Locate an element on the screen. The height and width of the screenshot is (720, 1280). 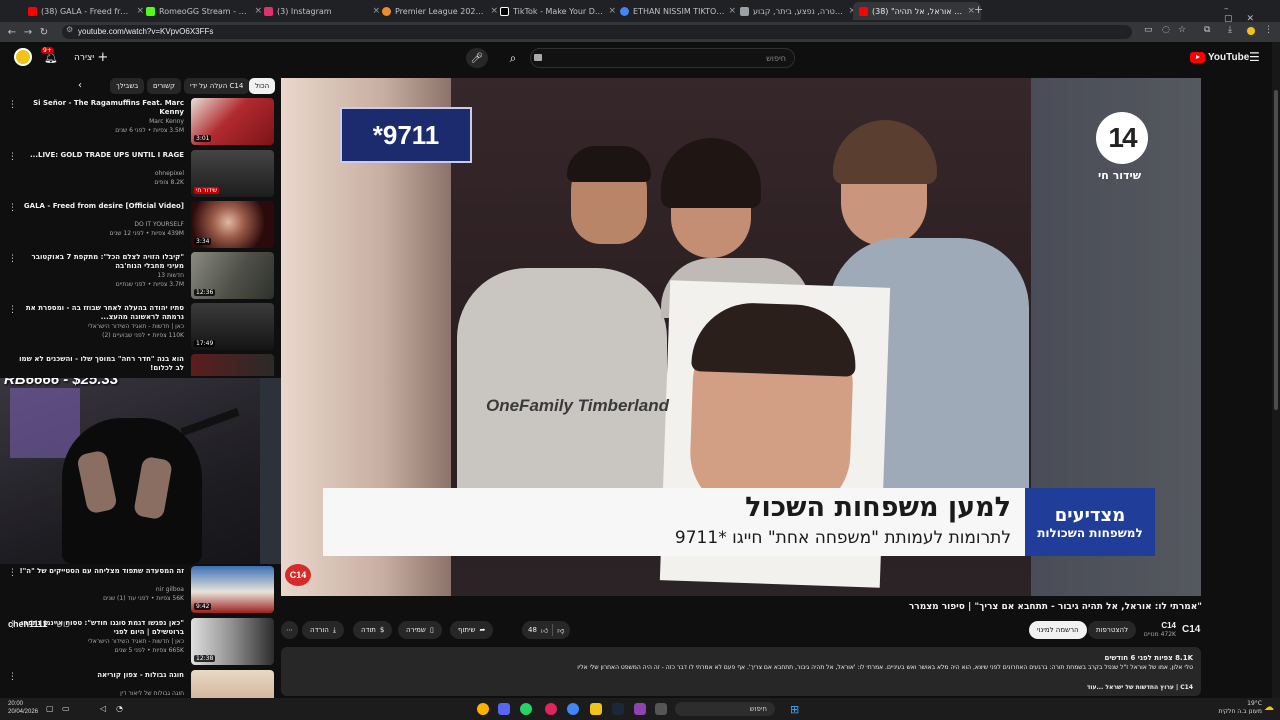
create-button: יצירה + is located at coordinates (91, 57).